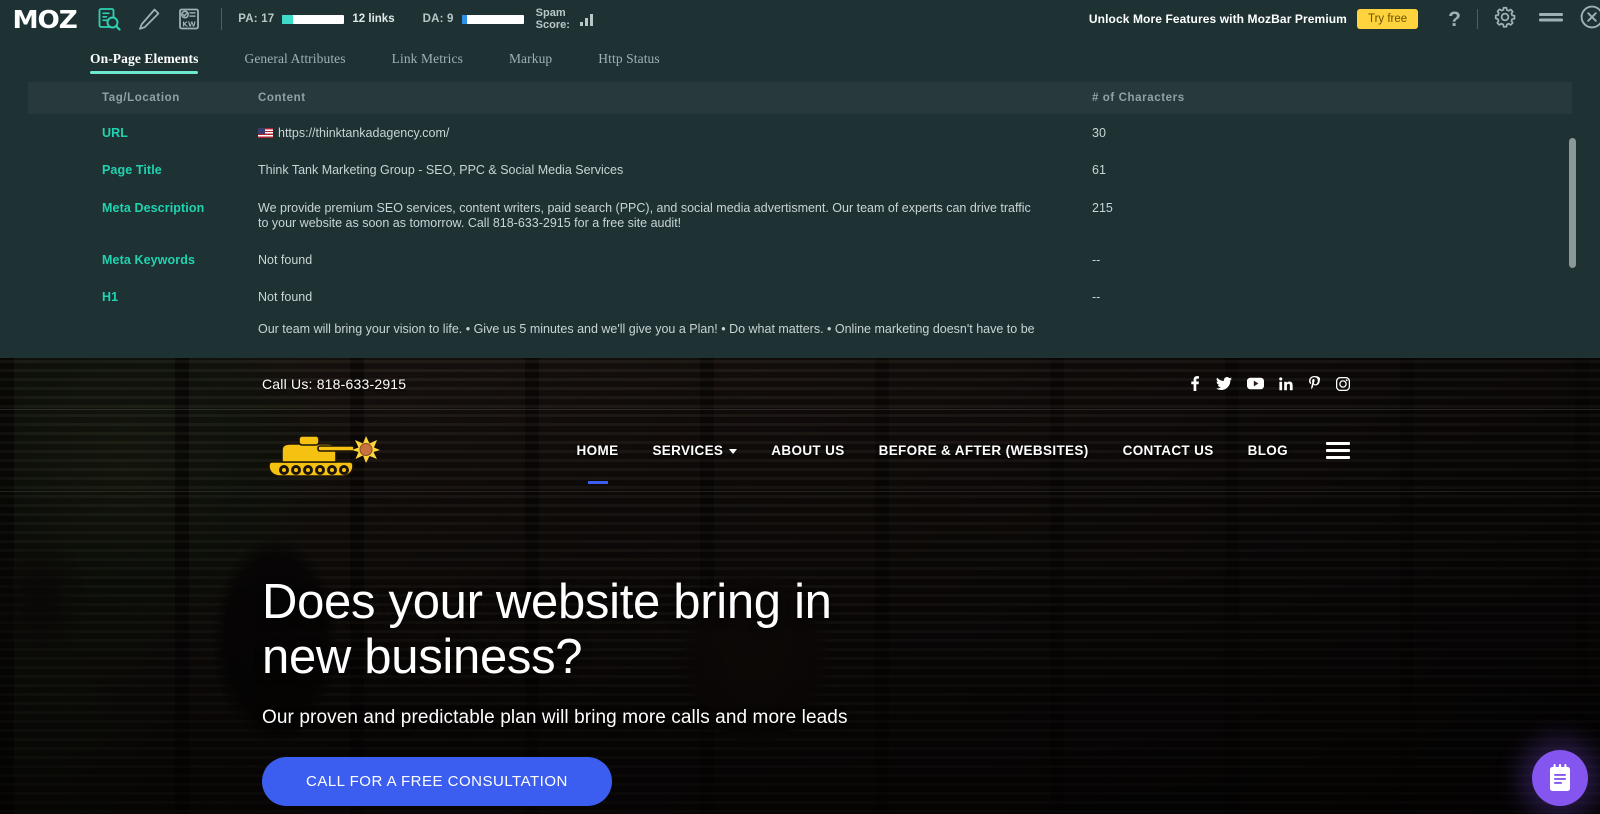 The height and width of the screenshot is (814, 1600). I want to click on spam-score-label: Spam Score:, so click(552, 19).